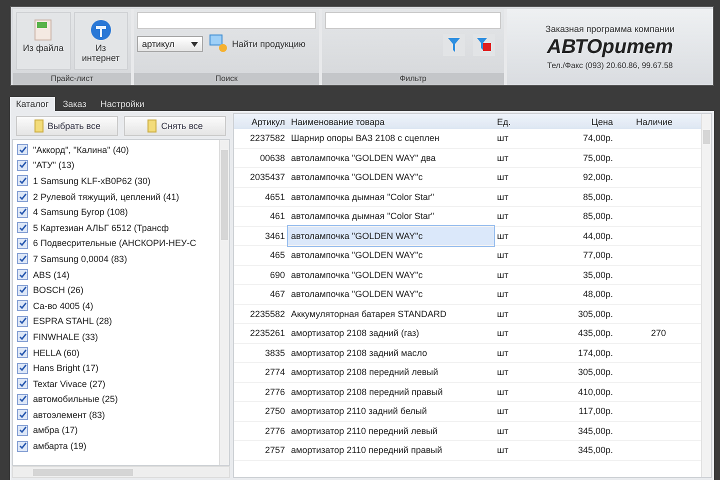 This screenshot has height=480, width=720. I want to click on column-header: Наименование товара, so click(391, 121).